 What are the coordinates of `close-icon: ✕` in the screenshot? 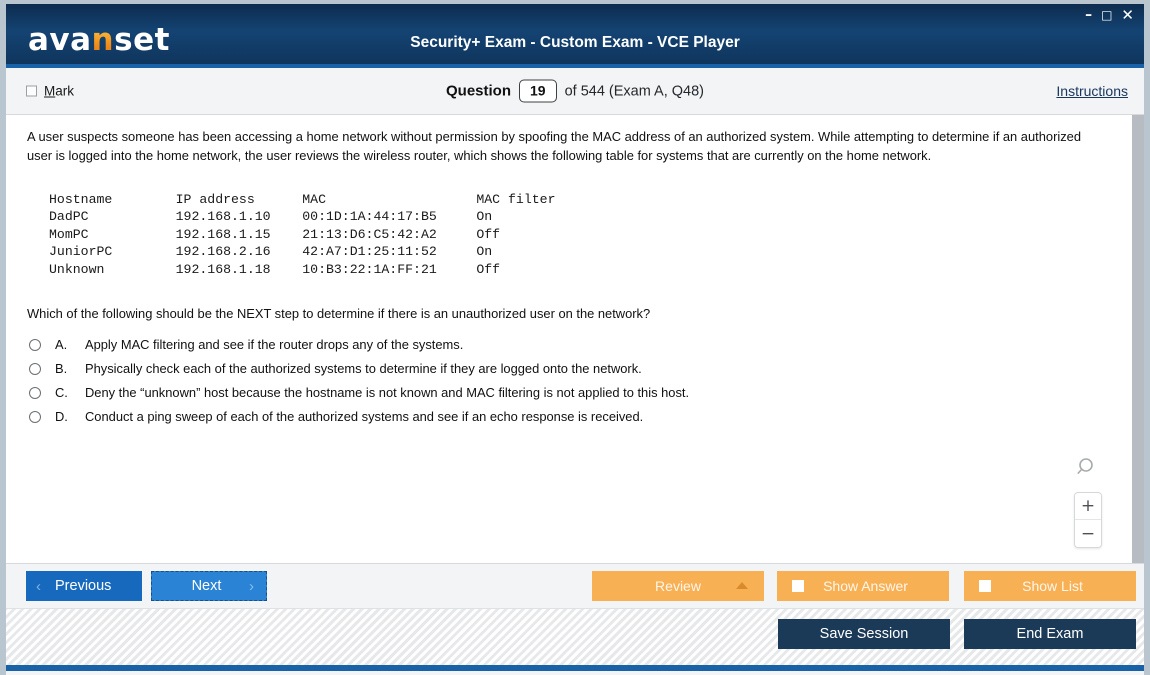 It's located at (1127, 15).